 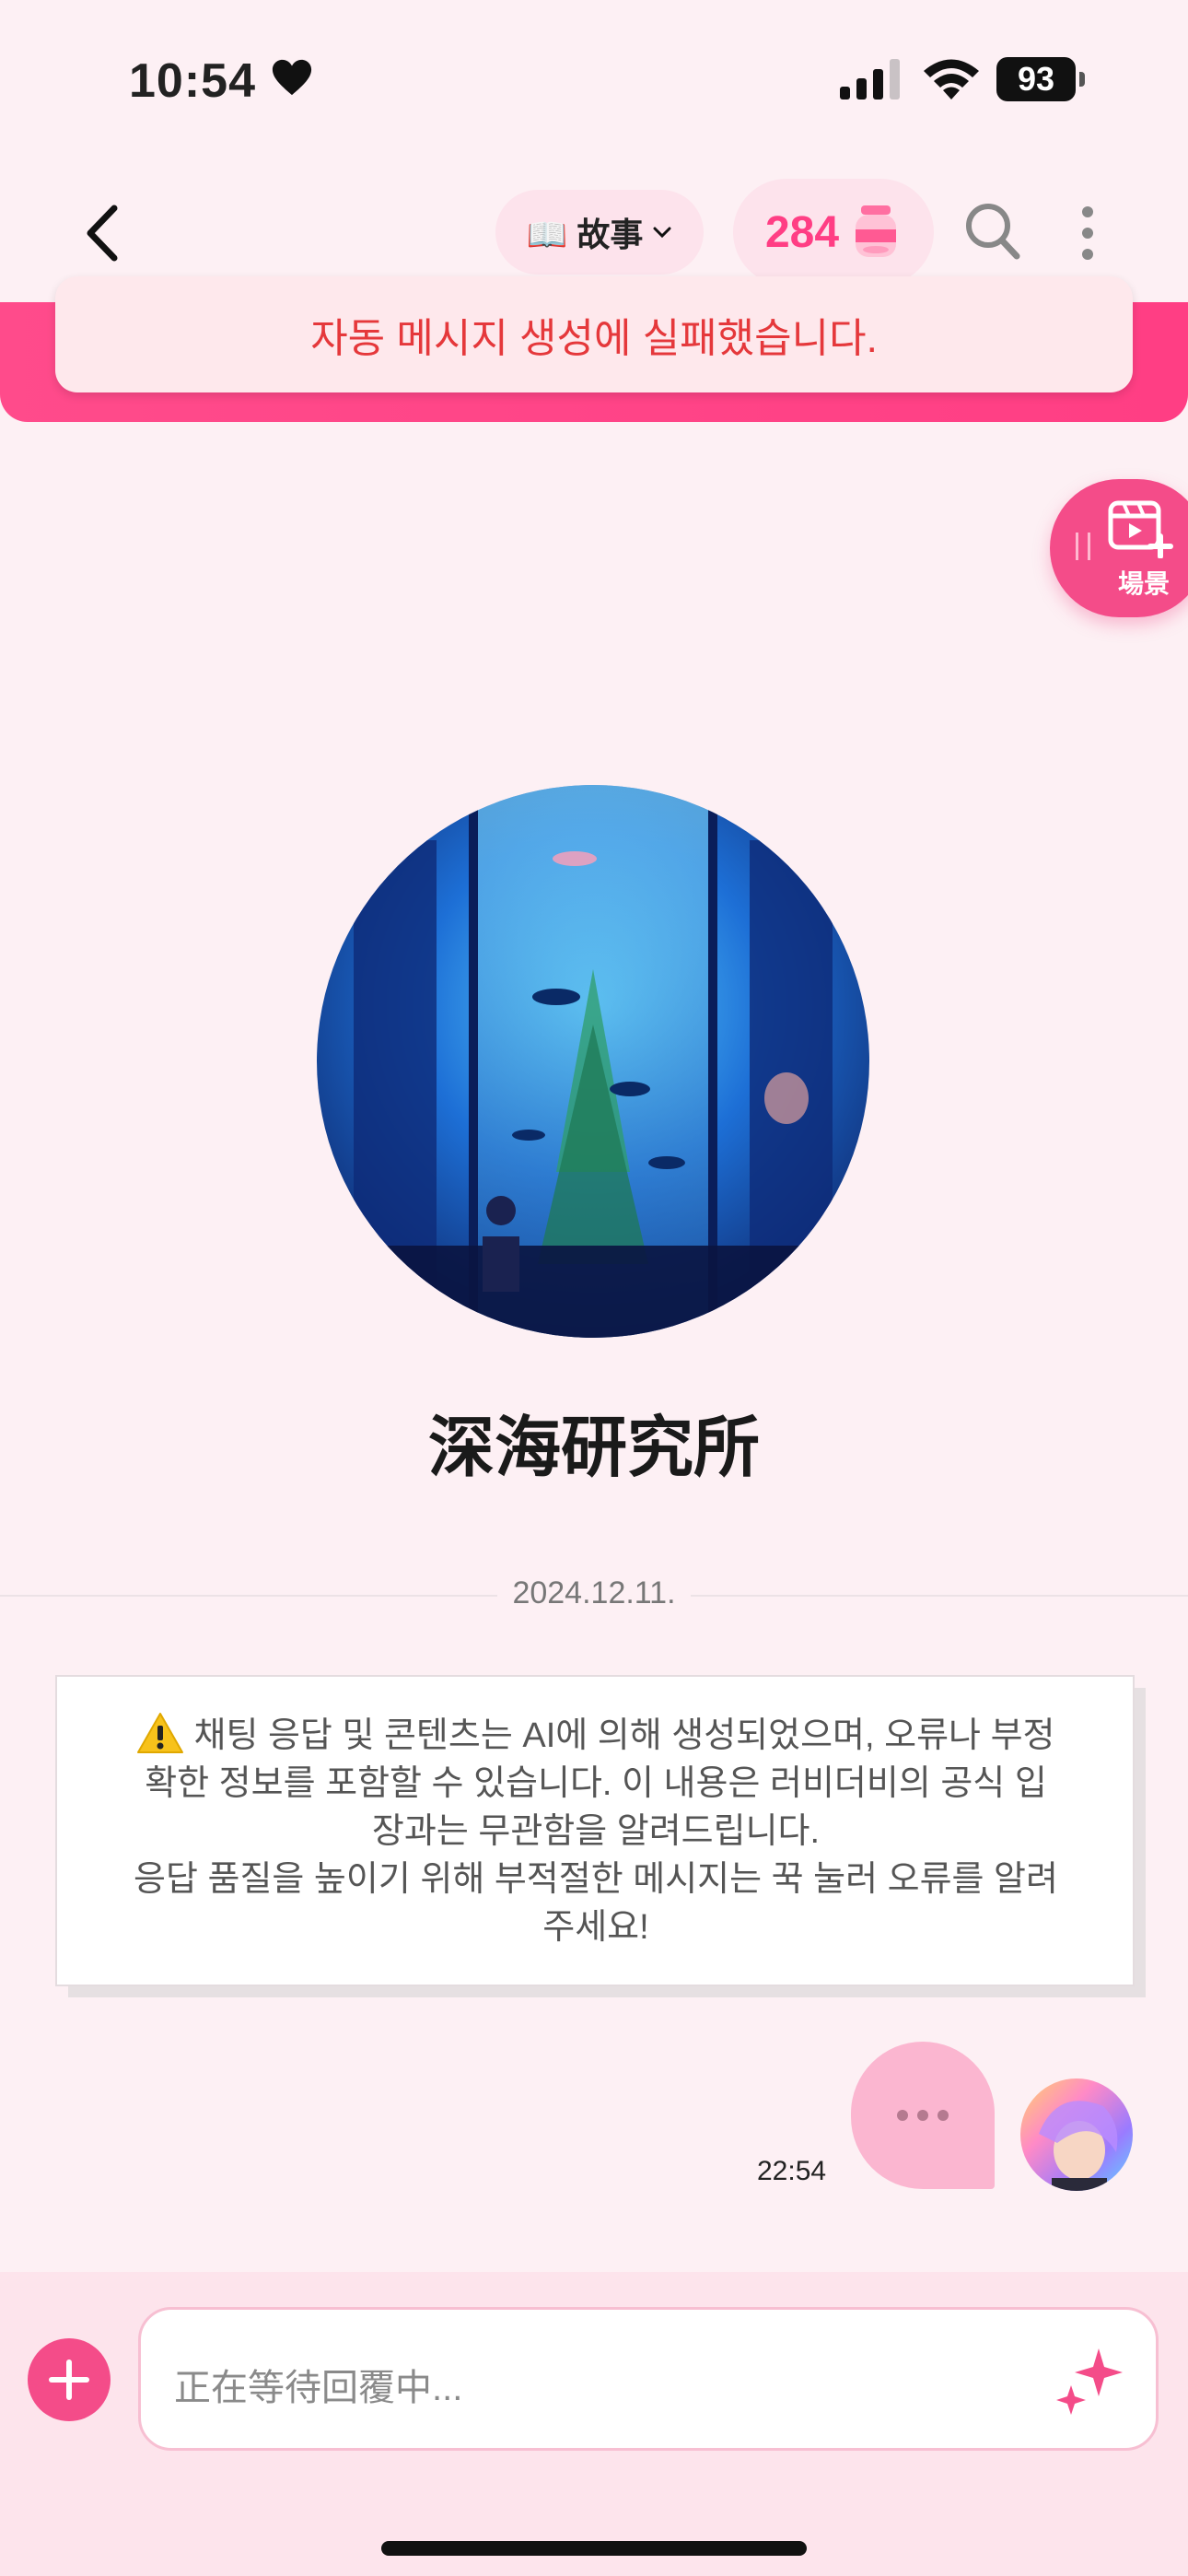 What do you see at coordinates (1143, 583) in the screenshot?
I see `scene-label: 場景` at bounding box center [1143, 583].